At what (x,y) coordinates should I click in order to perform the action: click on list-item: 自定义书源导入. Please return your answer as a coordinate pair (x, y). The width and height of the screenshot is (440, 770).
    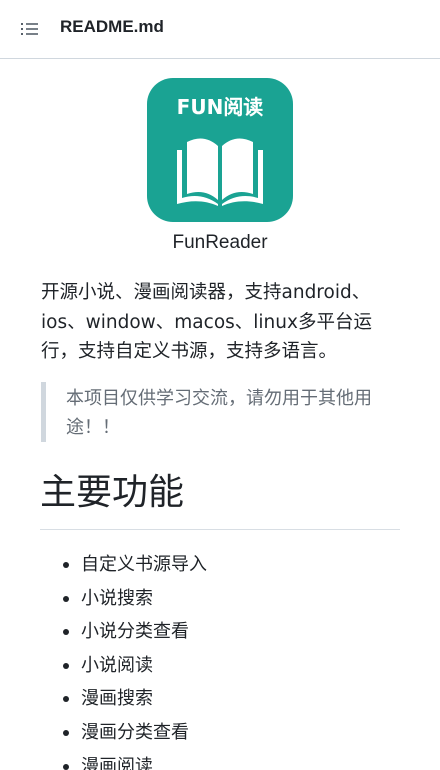
    Looking at the image, I should click on (220, 565).